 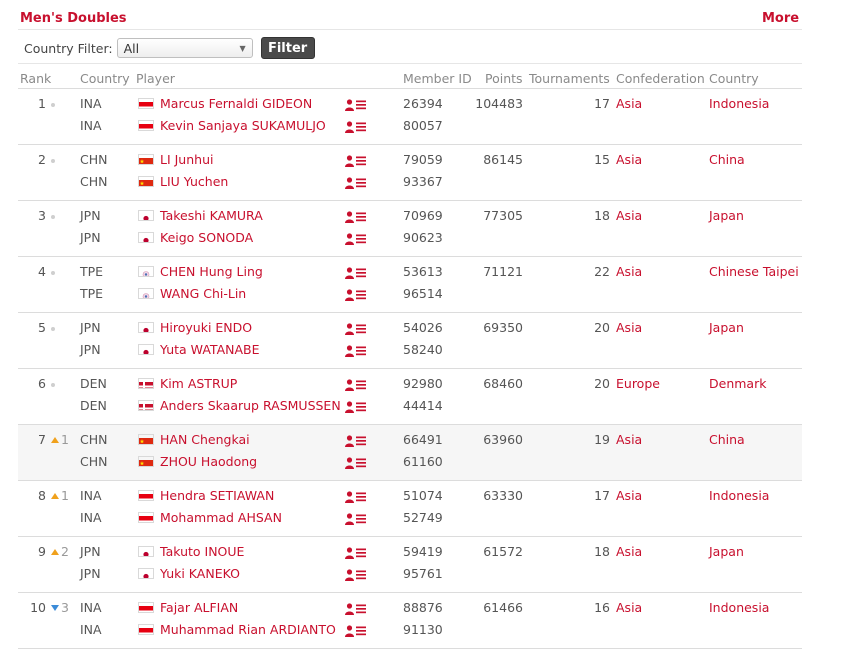 What do you see at coordinates (236, 103) in the screenshot?
I see `player-name-link: Marcus Fernaldi GIDEON` at bounding box center [236, 103].